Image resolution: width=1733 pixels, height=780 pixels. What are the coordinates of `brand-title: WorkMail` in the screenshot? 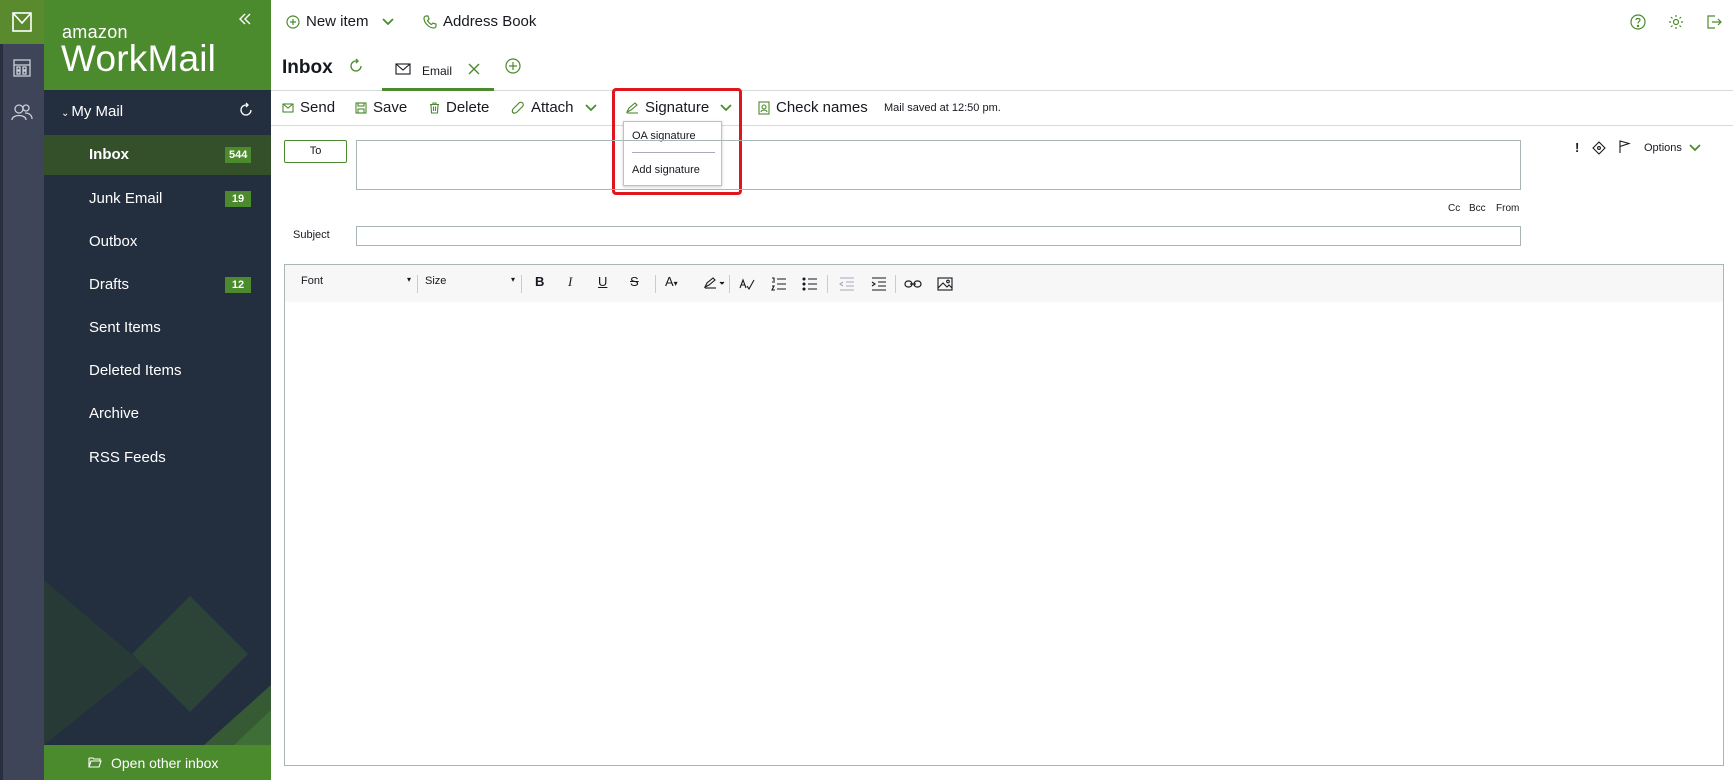 It's located at (139, 58).